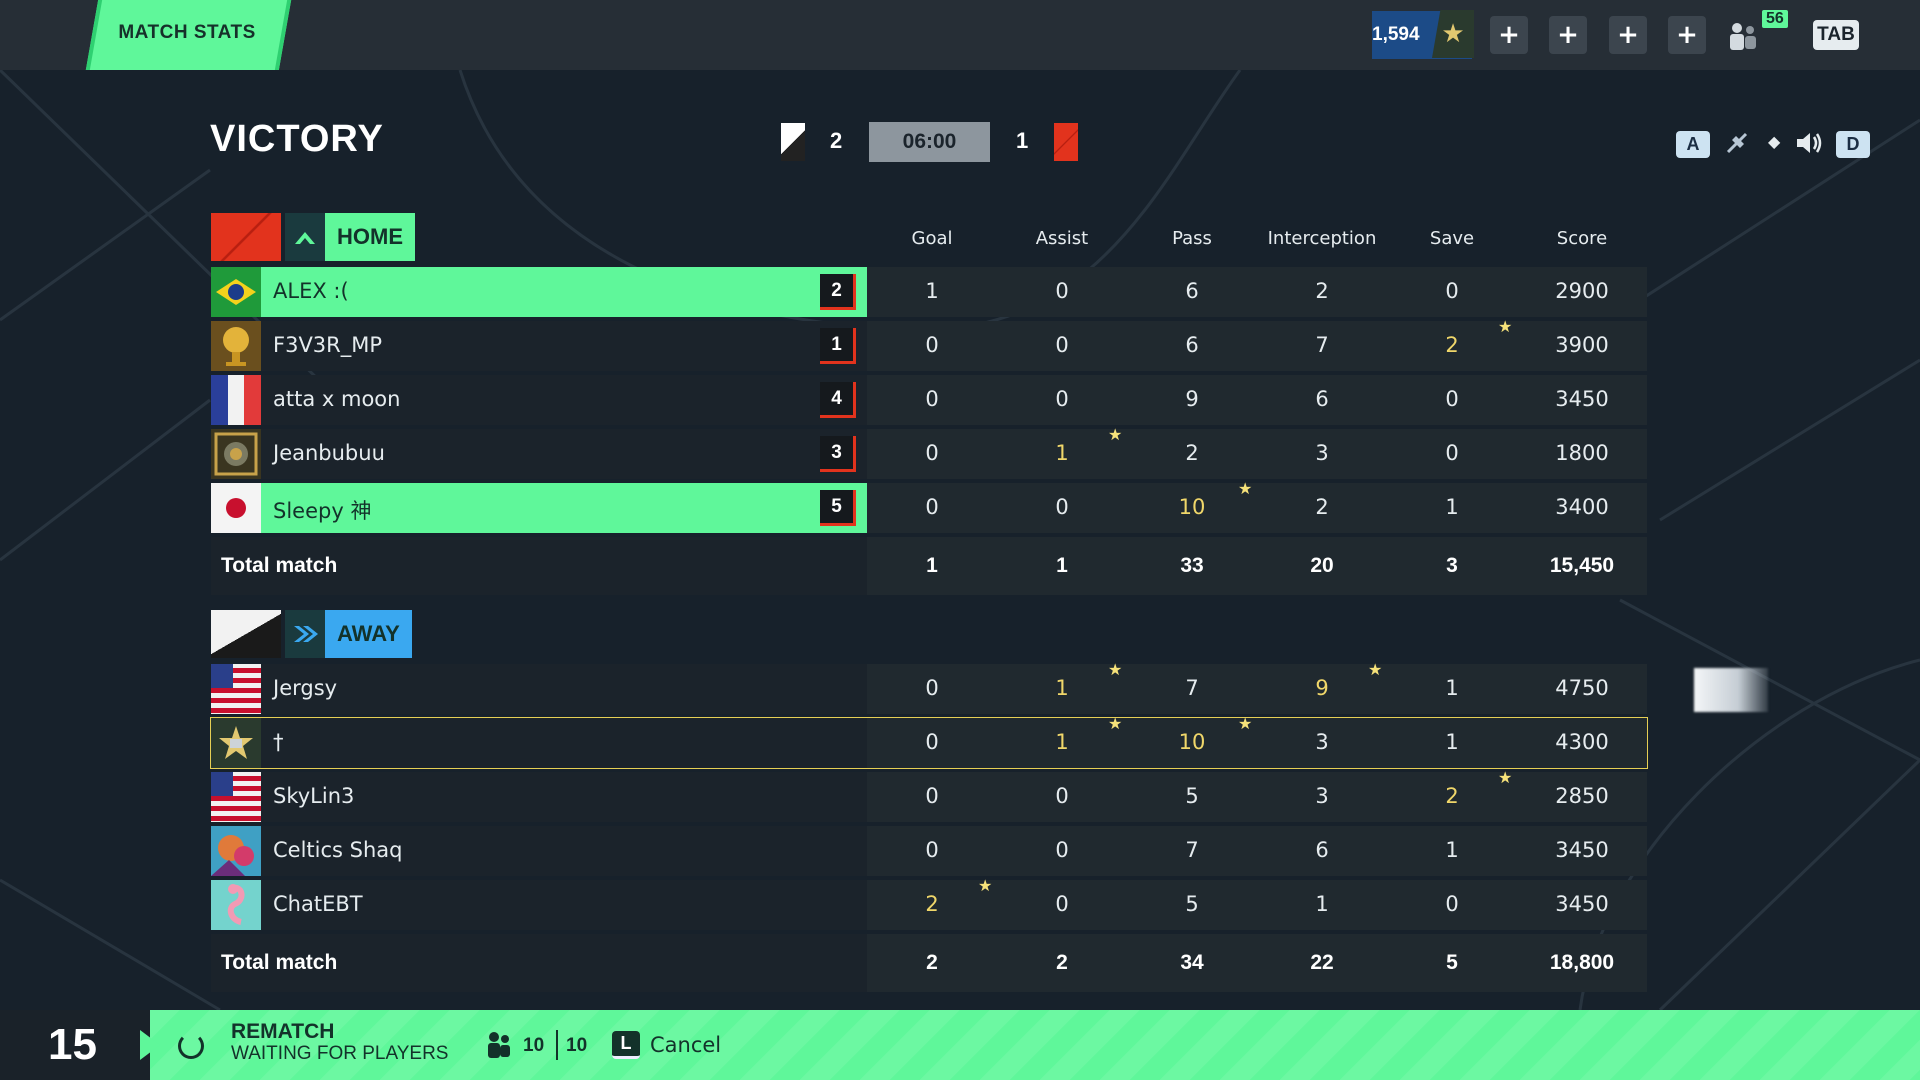  Describe the element at coordinates (1192, 565) in the screenshot. I see `total-pass: 33` at that location.